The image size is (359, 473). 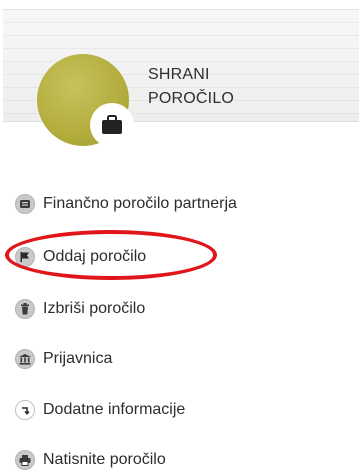 What do you see at coordinates (95, 256) in the screenshot?
I see `menu-item-label: Oddaj poročilo` at bounding box center [95, 256].